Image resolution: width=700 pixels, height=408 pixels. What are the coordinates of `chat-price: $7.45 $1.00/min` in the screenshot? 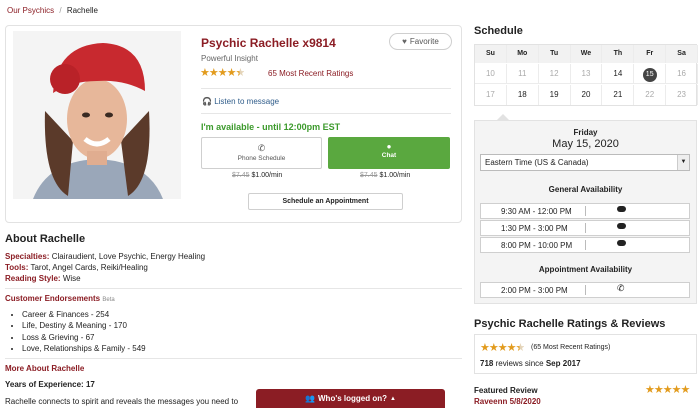 It's located at (385, 175).